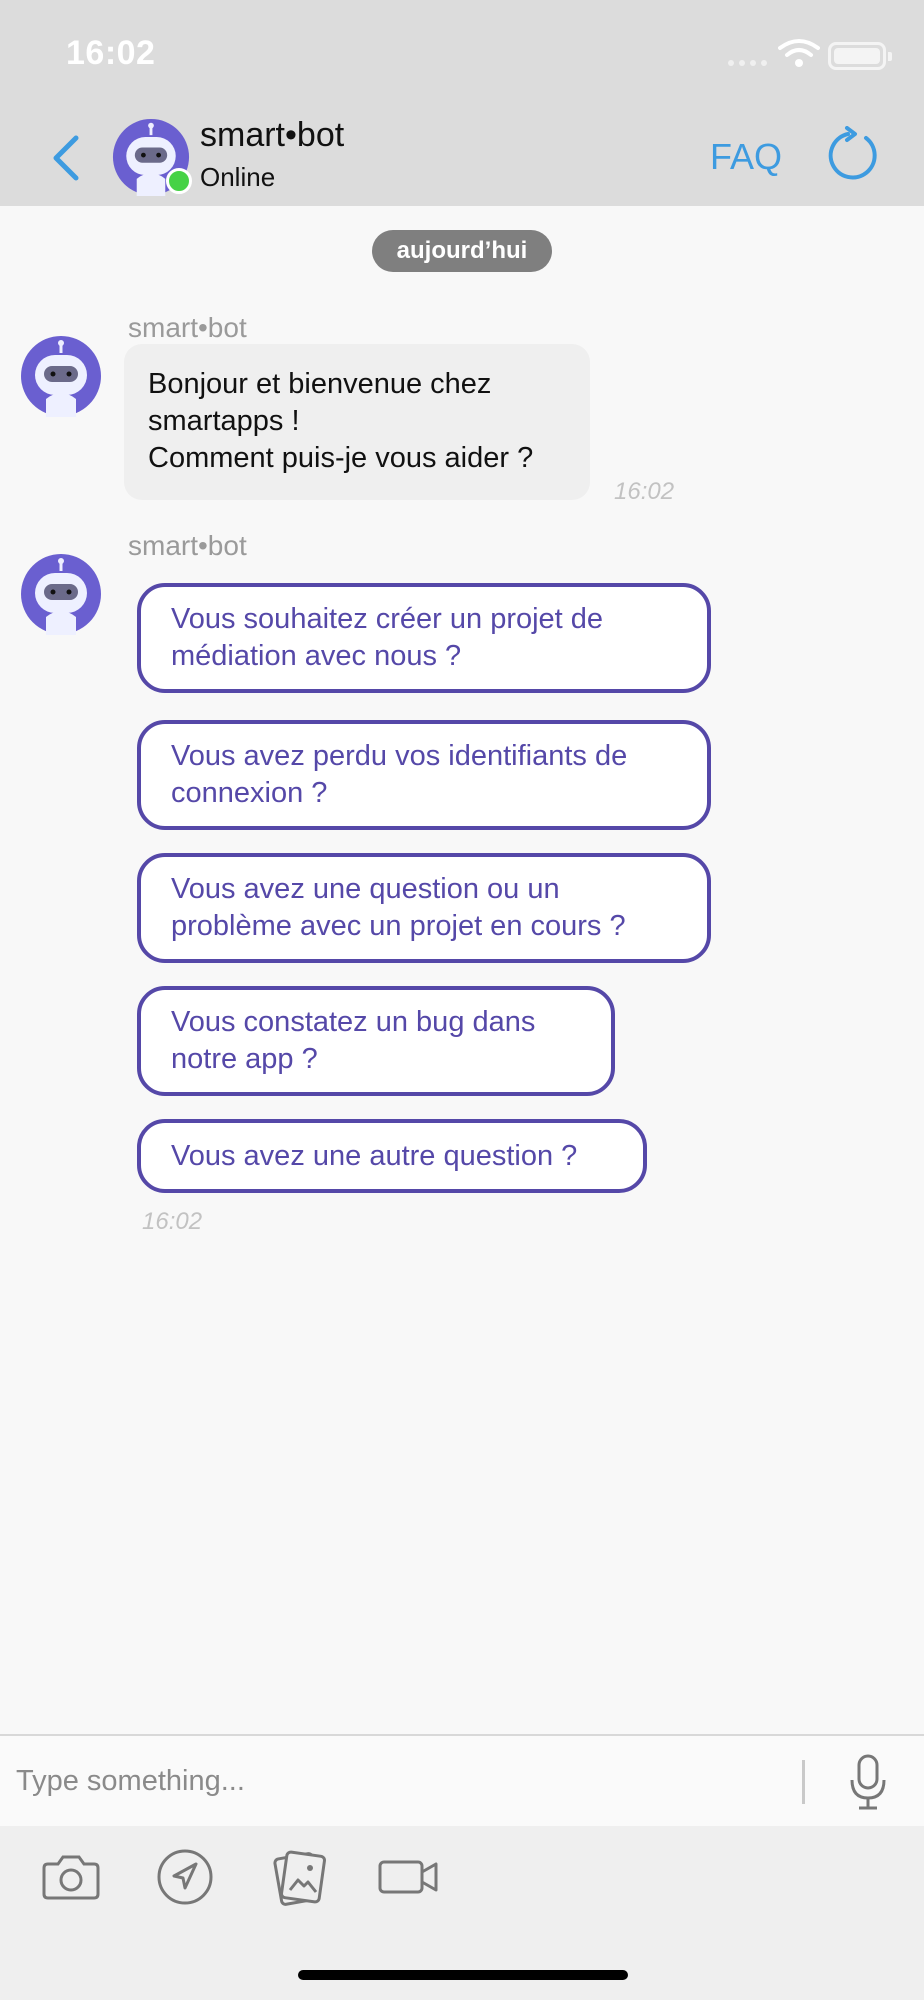 Image resolution: width=924 pixels, height=2000 pixels. I want to click on back-button, so click(66, 158).